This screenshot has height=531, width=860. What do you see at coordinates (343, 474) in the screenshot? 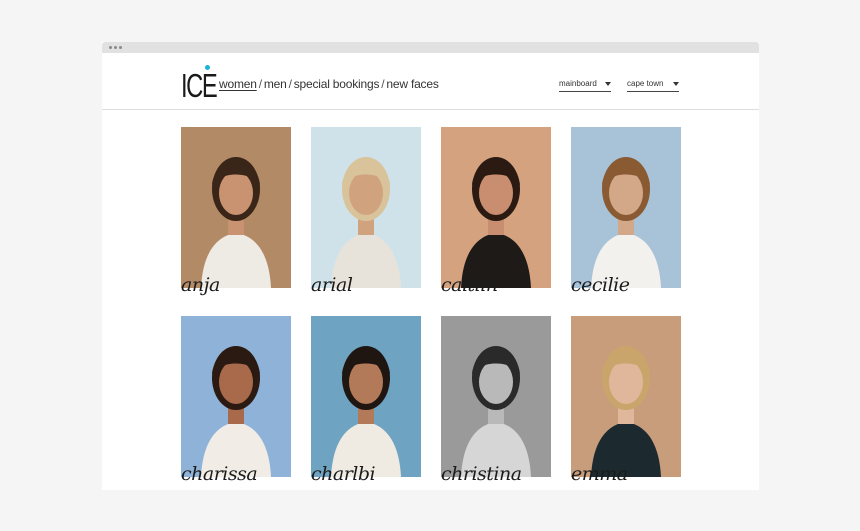
I see `model-name: charlbi` at bounding box center [343, 474].